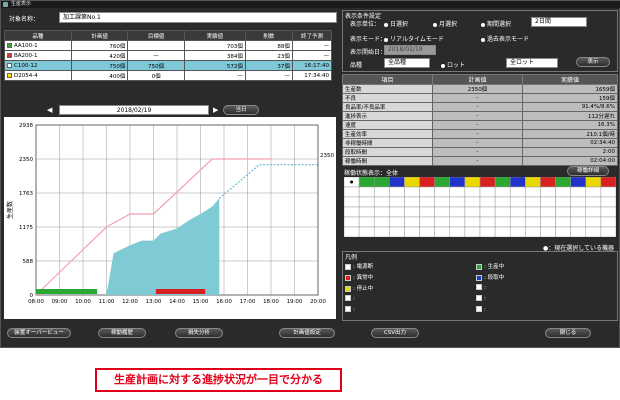 The image size is (620, 400). I want to click on x-tick-label: 13:00, so click(154, 302).